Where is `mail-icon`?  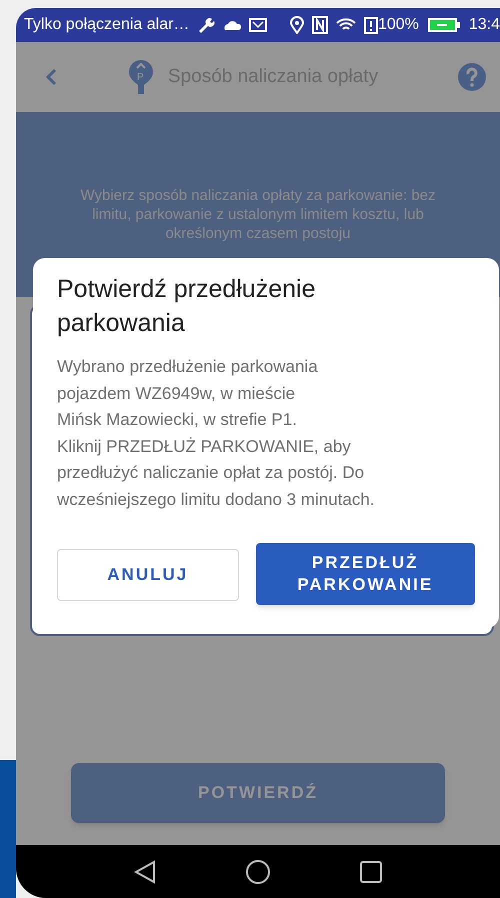 mail-icon is located at coordinates (258, 25).